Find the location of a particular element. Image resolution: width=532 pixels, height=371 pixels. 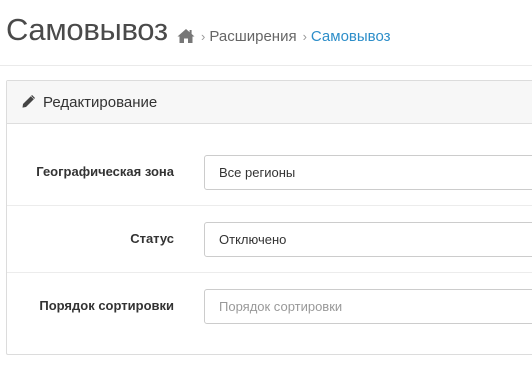

sort-order-label: Порядок сортировки is located at coordinates (106, 305).